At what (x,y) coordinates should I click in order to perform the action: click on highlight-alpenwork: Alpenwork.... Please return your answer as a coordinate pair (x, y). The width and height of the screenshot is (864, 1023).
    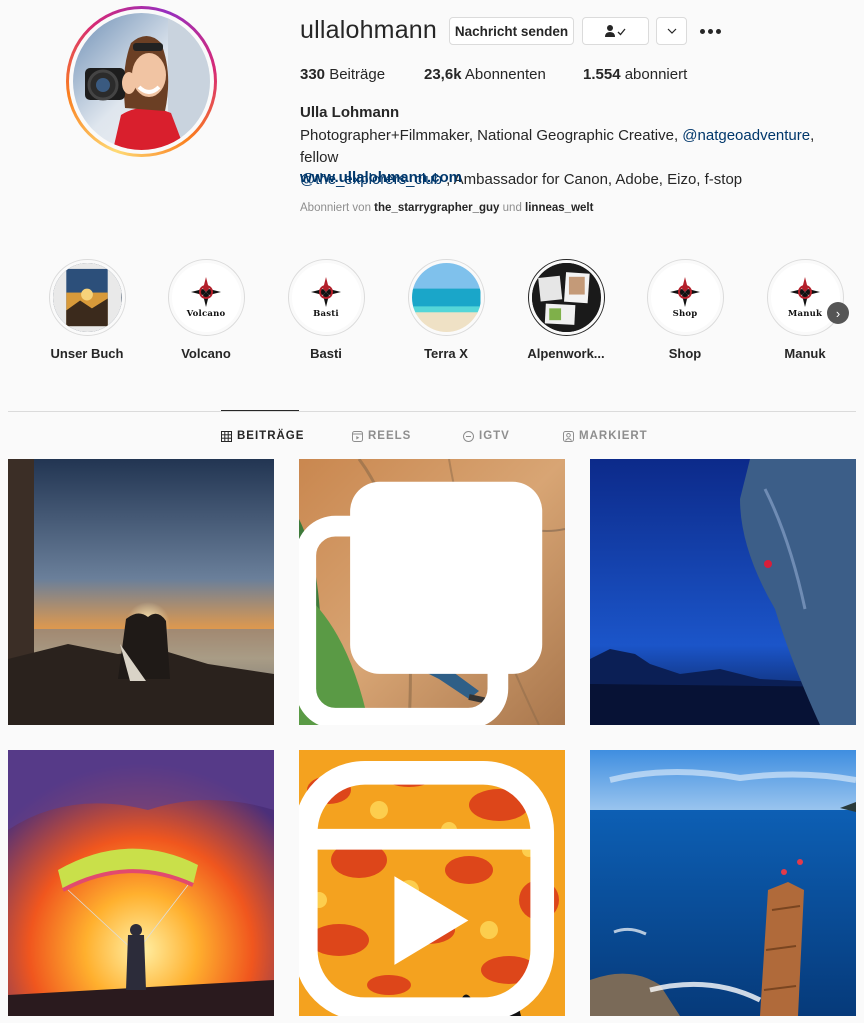
    Looking at the image, I should click on (566, 310).